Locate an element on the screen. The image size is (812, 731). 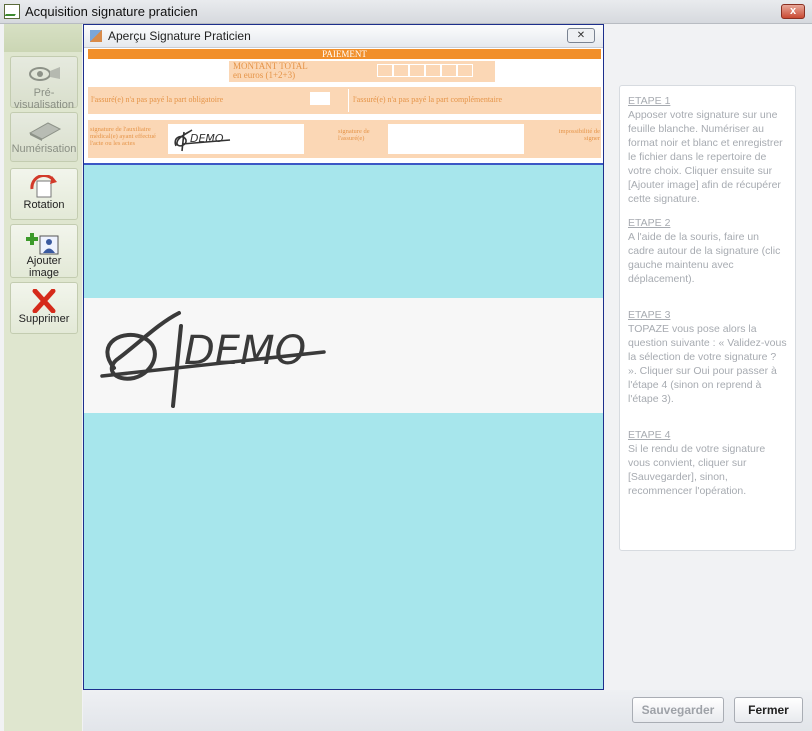
delete-icon is located at coordinates (44, 301).